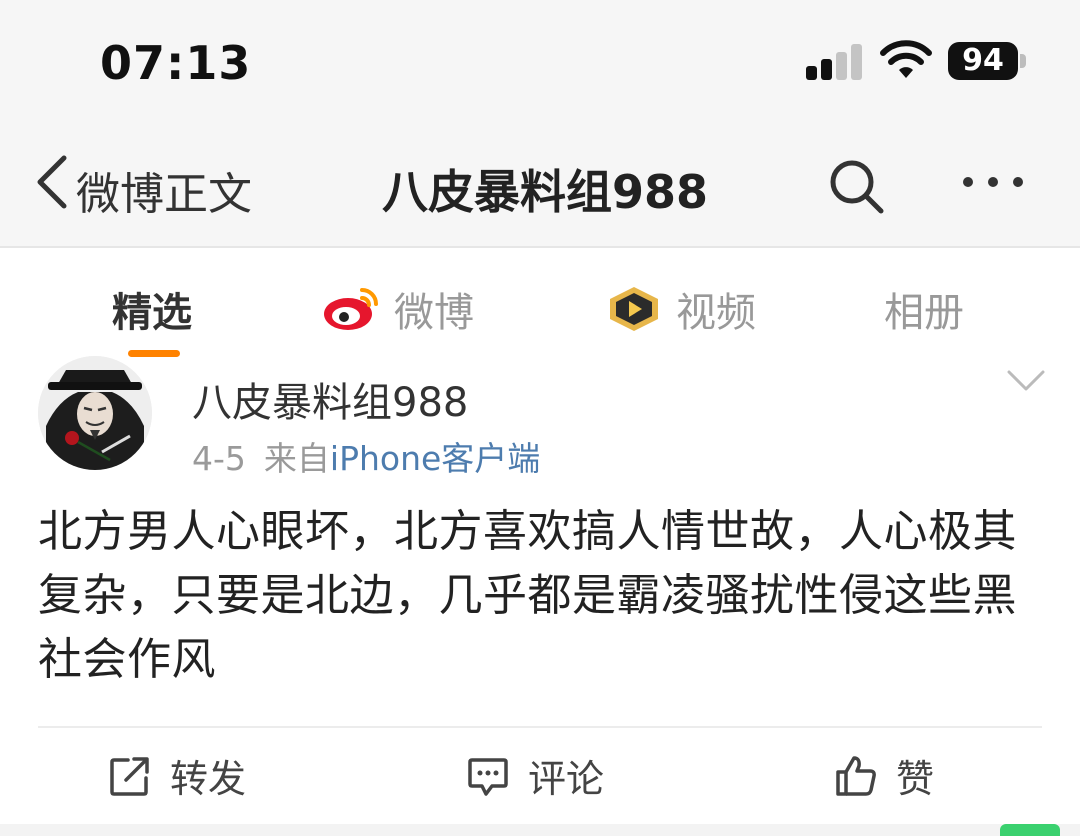  I want to click on tab-featured: 精选, so click(152, 309).